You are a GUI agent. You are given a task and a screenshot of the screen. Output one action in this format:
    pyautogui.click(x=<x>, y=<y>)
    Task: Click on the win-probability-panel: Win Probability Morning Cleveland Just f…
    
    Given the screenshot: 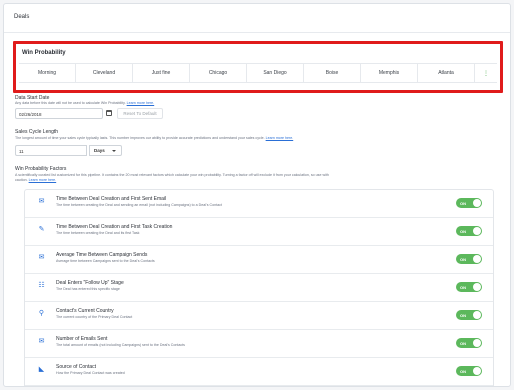 What is the action you would take?
    pyautogui.click(x=258, y=67)
    